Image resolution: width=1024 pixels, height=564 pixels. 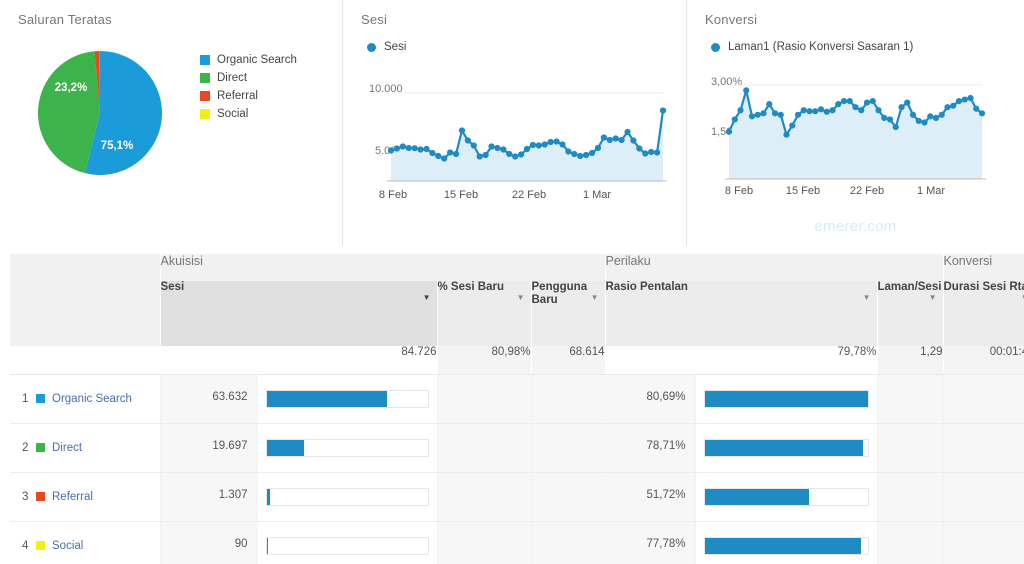 I want to click on cell-rasio-pentalan: 80,69%, so click(x=650, y=399).